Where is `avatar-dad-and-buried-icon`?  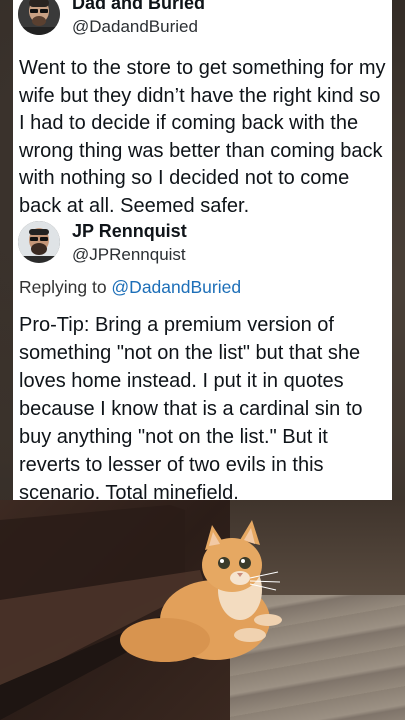
avatar-dad-and-buried-icon is located at coordinates (39, 17).